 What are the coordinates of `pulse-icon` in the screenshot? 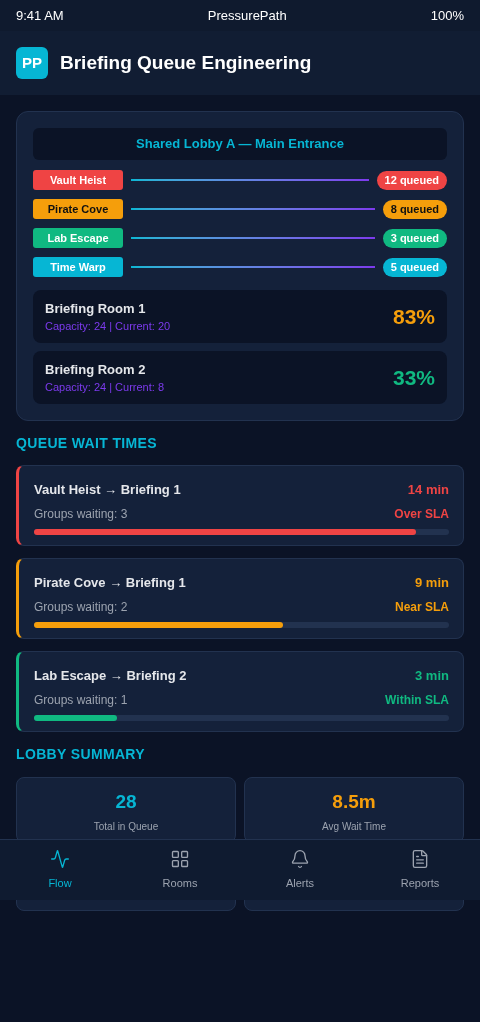 It's located at (60, 858).